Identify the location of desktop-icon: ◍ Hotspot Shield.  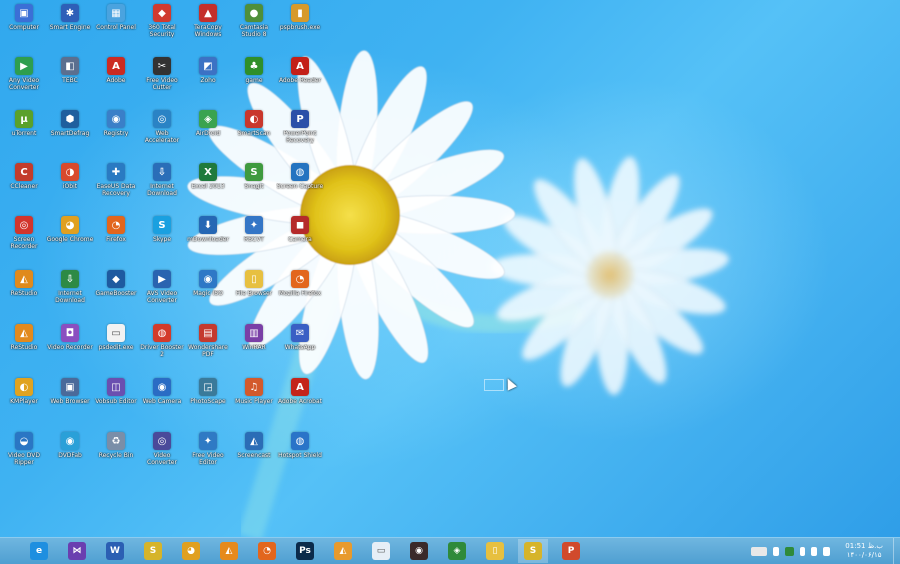
(300, 458).